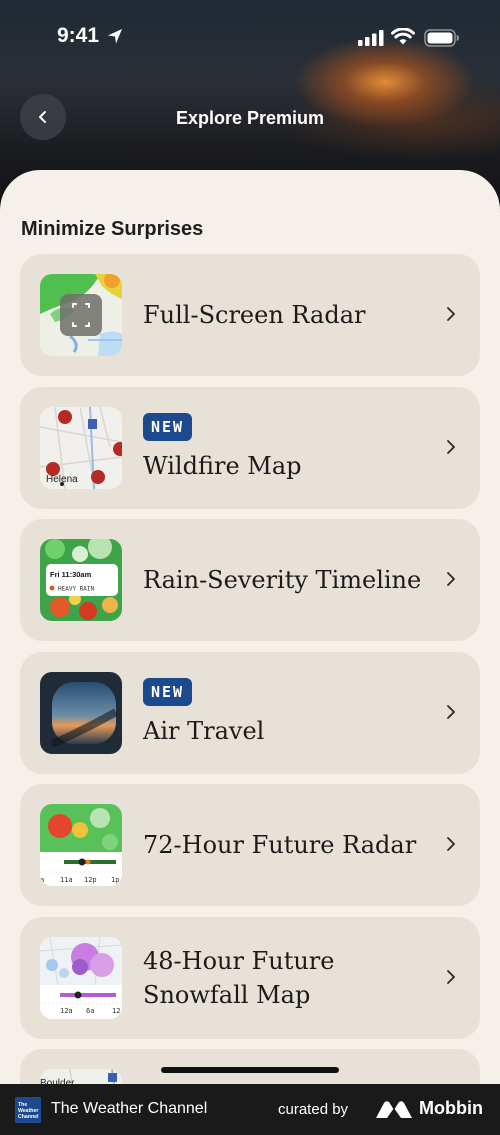 The height and width of the screenshot is (1135, 500). I want to click on feature-label: Rain-Severity Timeline, so click(282, 580).